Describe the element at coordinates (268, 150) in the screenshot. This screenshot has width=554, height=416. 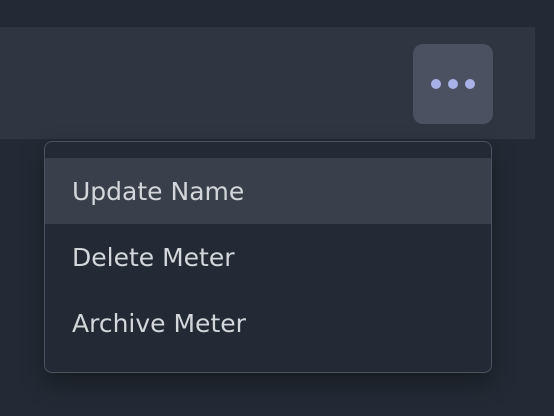
I see `menu-padding` at that location.